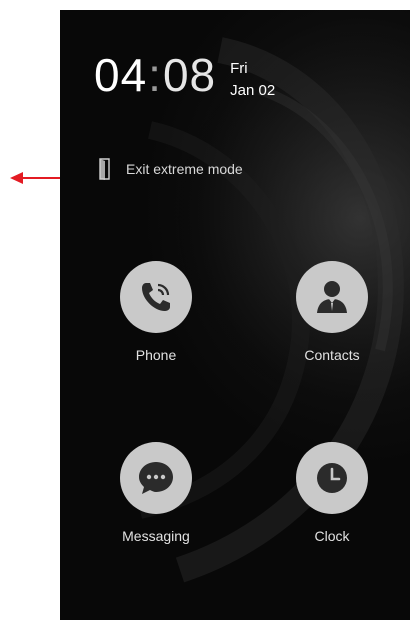  I want to click on message-bubble-icon, so click(156, 478).